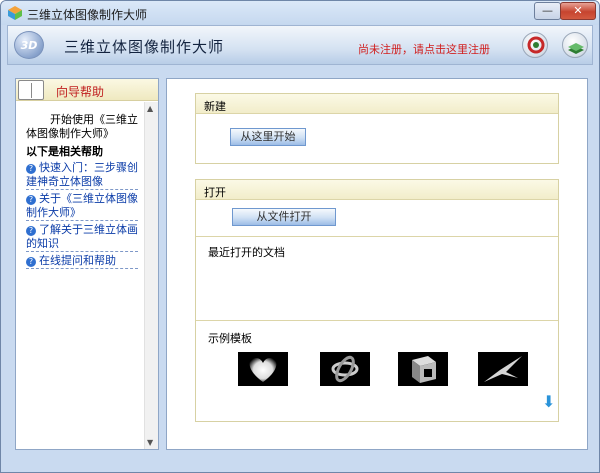  I want to click on close-button: ✕, so click(578, 11).